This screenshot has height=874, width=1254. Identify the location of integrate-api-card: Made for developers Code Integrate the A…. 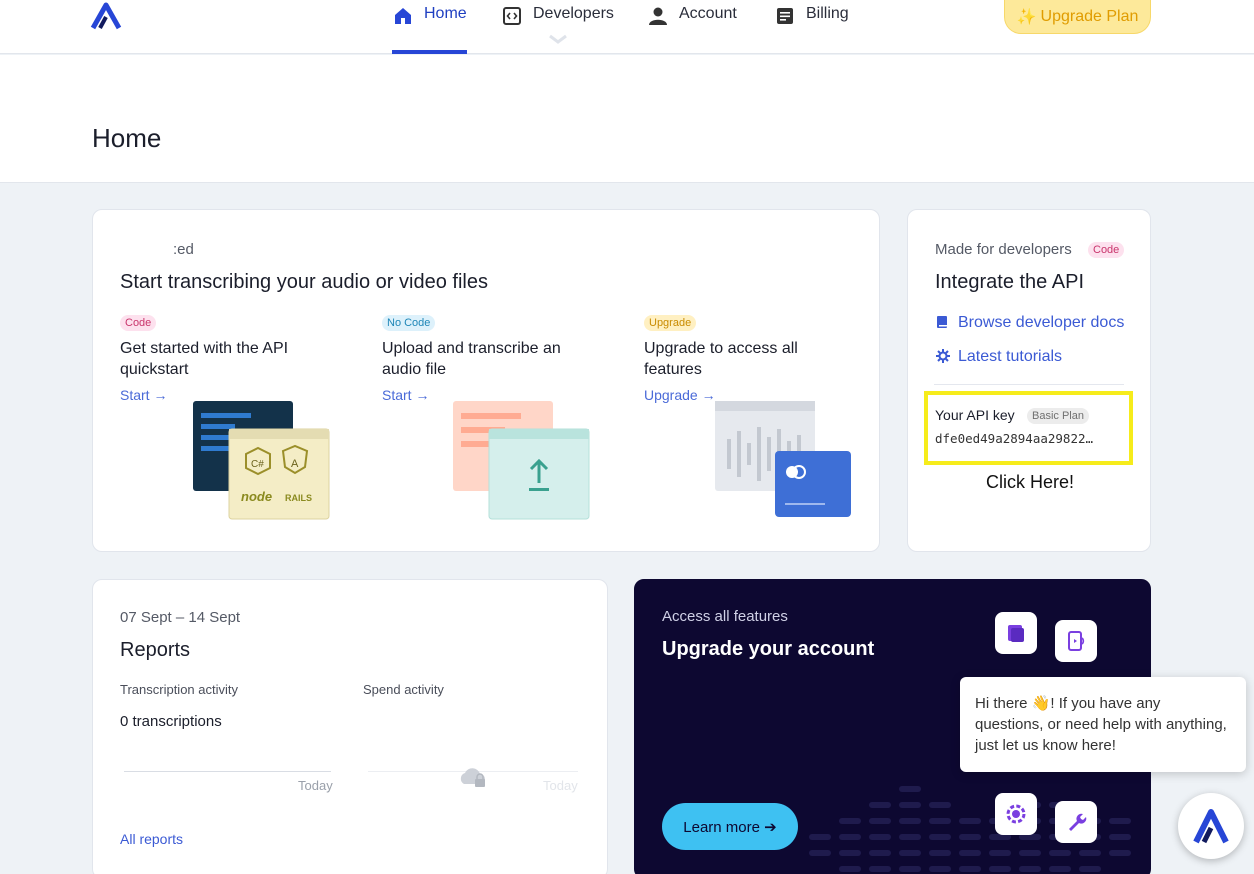
(1029, 380).